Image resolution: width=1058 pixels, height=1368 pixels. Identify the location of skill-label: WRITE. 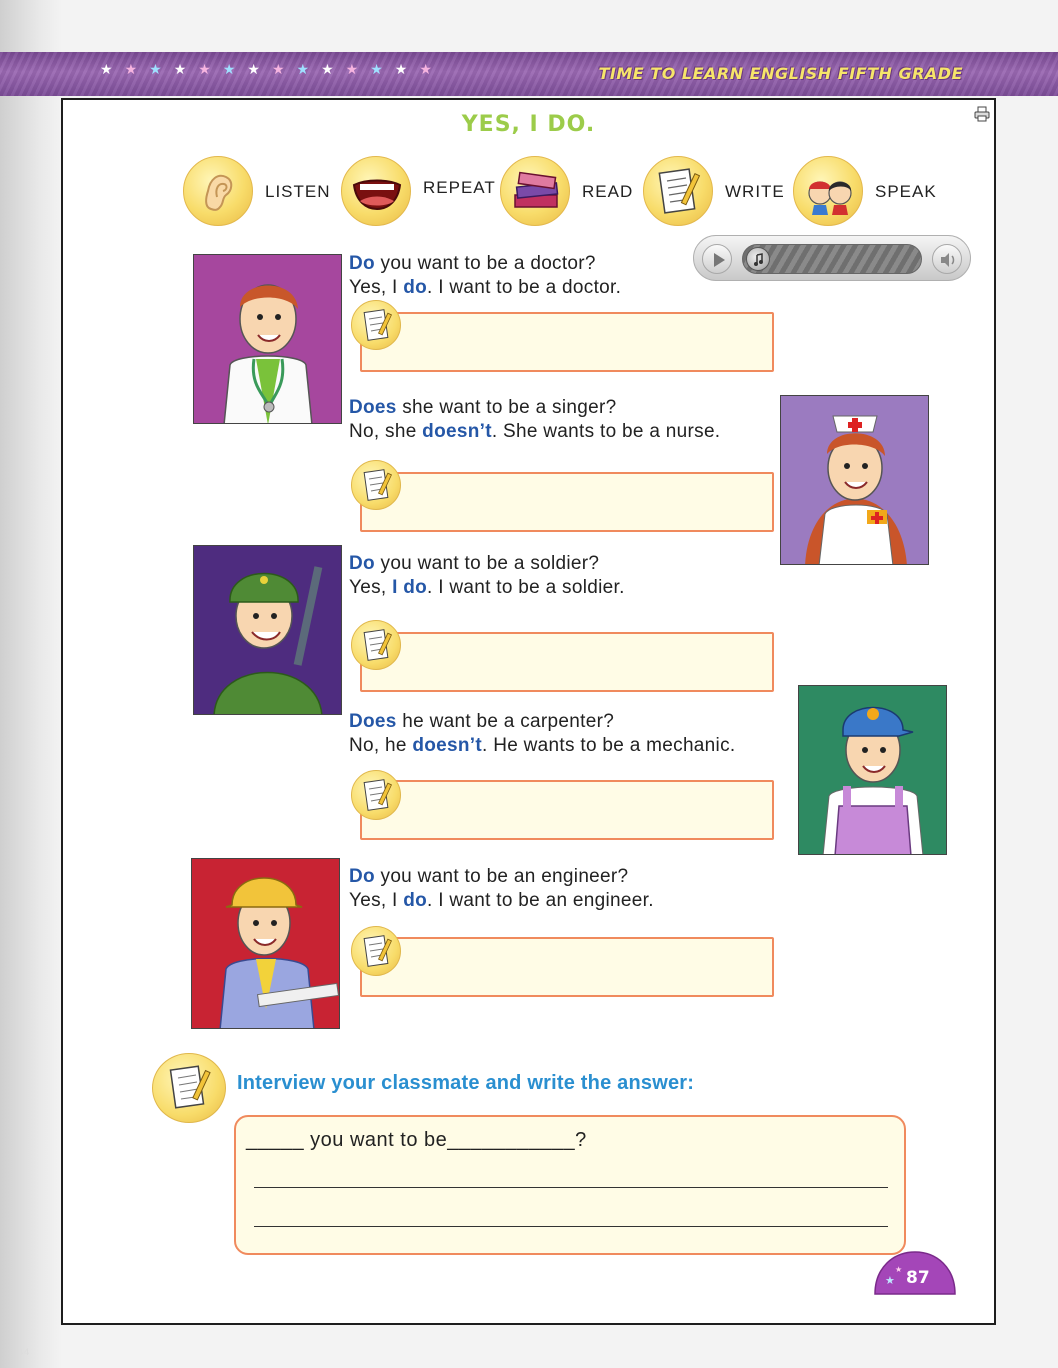
(755, 191).